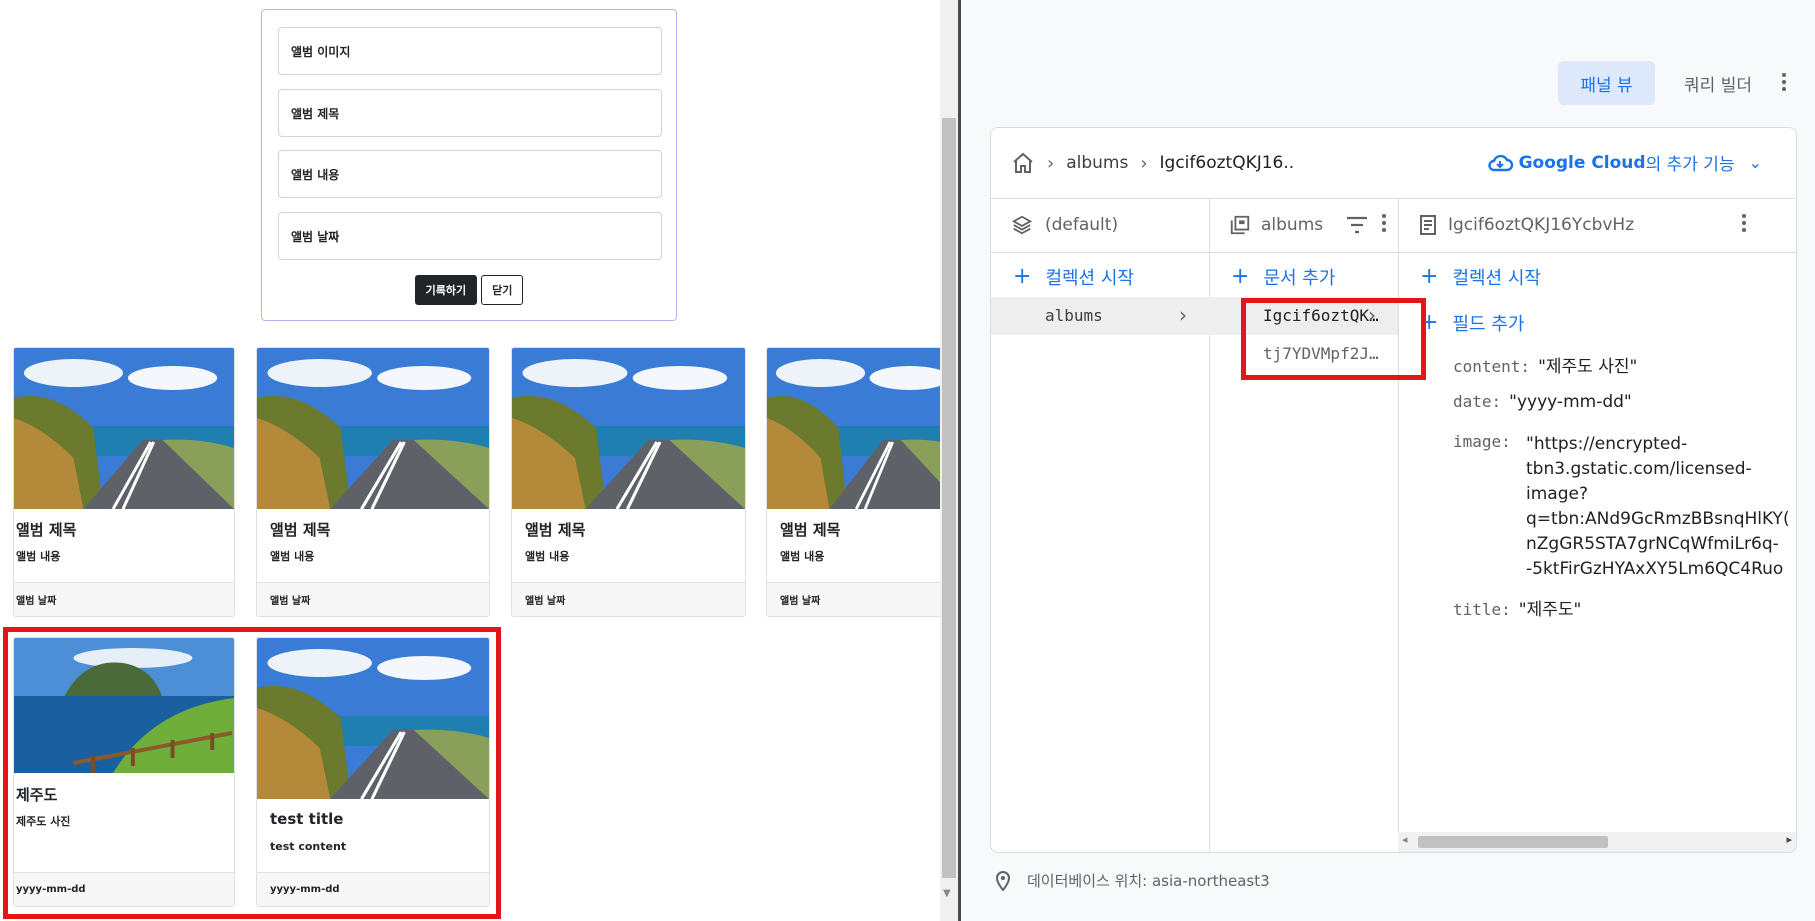 The height and width of the screenshot is (921, 1815). I want to click on field-key: title:, so click(1482, 609).